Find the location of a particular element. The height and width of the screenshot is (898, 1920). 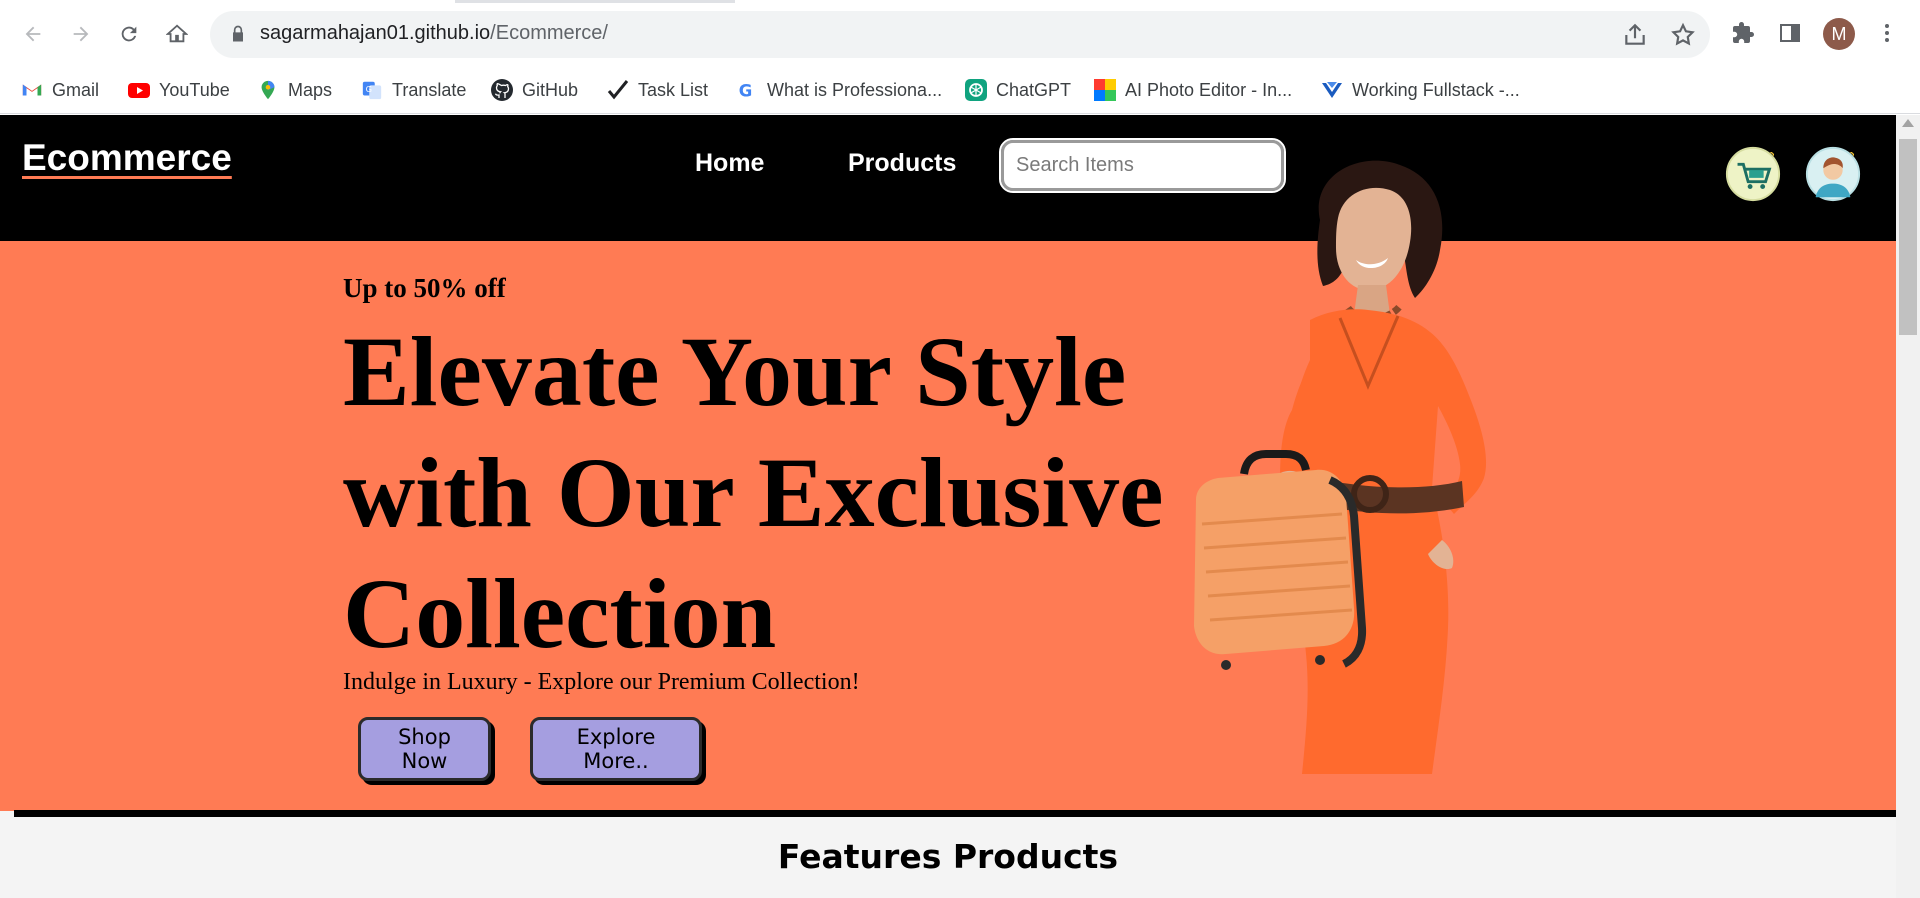

hero-title-line: Collection is located at coordinates (560, 613).